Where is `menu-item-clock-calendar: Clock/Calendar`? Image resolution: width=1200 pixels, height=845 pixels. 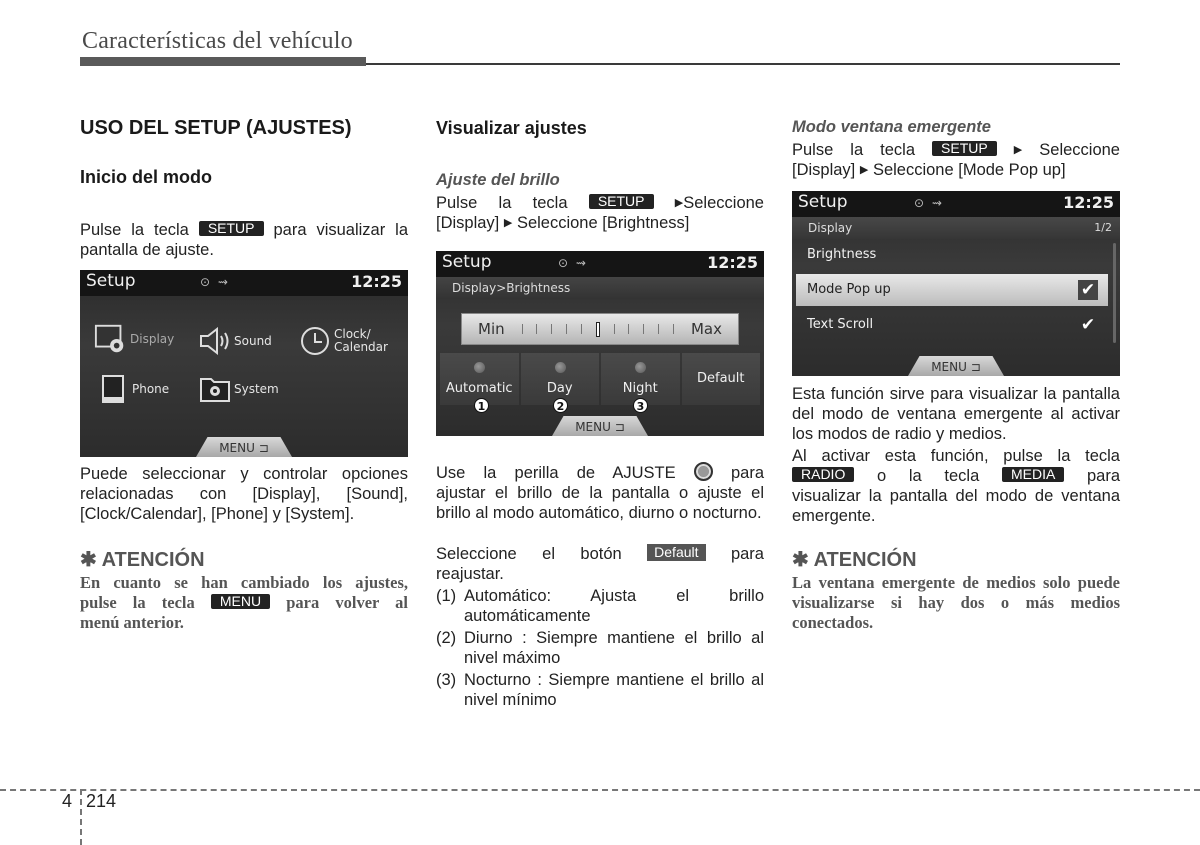
menu-item-clock-calendar: Clock/Calendar is located at coordinates (343, 341).